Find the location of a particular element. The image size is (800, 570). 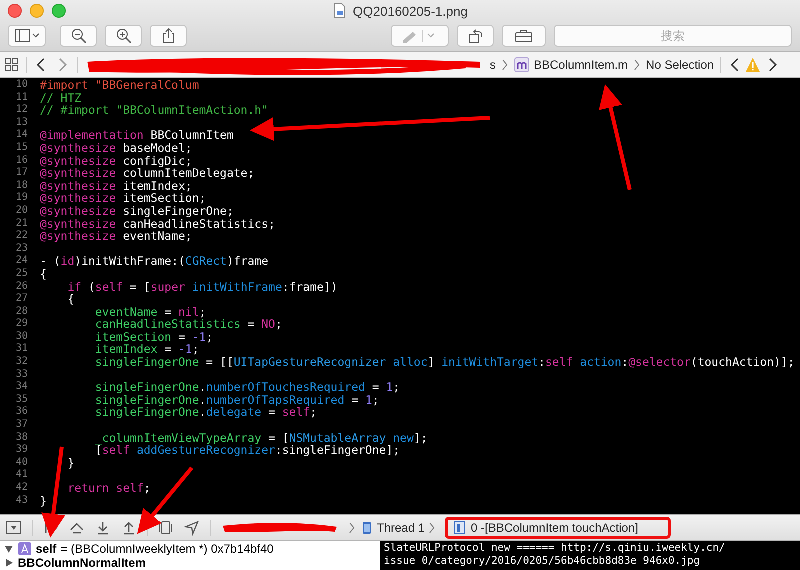

line-number: 19 is located at coordinates (21, 198).